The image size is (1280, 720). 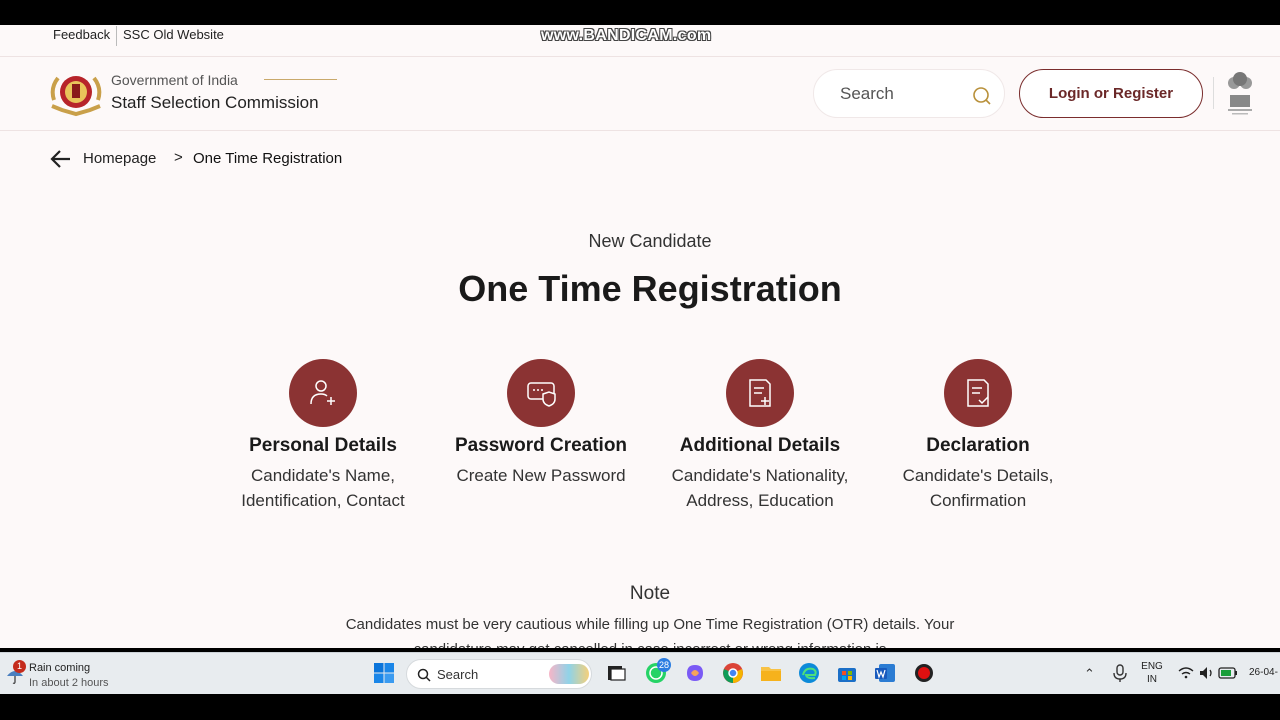 What do you see at coordinates (69, 683) in the screenshot?
I see `weather-subtitle: In about 2 hours` at bounding box center [69, 683].